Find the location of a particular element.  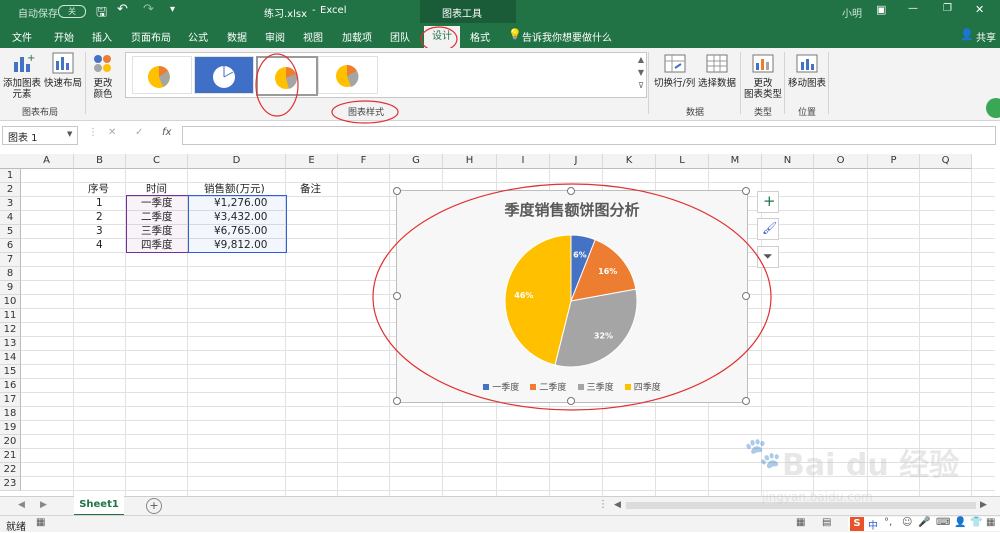

chart-styles-gallery: ▲ ▼ ⊽ is located at coordinates (386, 75).